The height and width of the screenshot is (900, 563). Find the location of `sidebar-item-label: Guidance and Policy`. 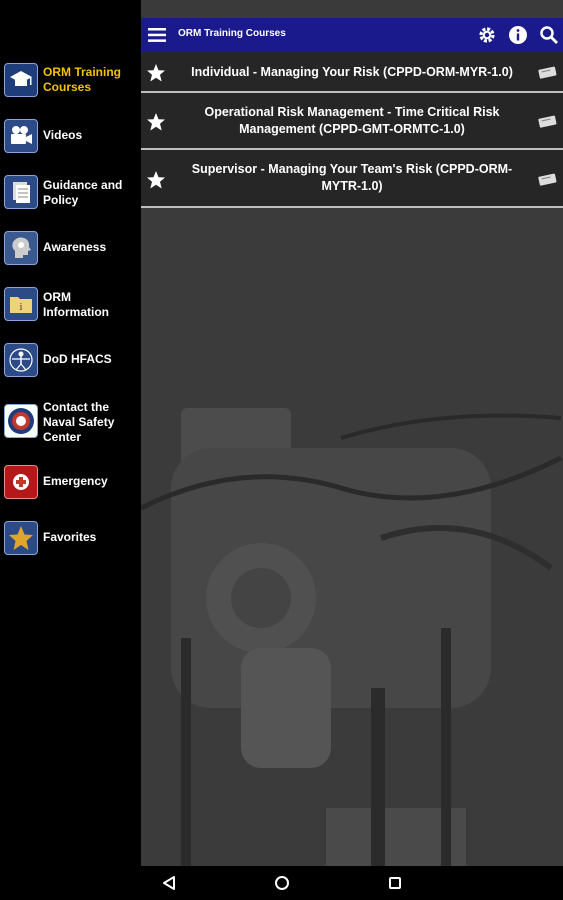

sidebar-item-label: Guidance and Policy is located at coordinates (83, 192).